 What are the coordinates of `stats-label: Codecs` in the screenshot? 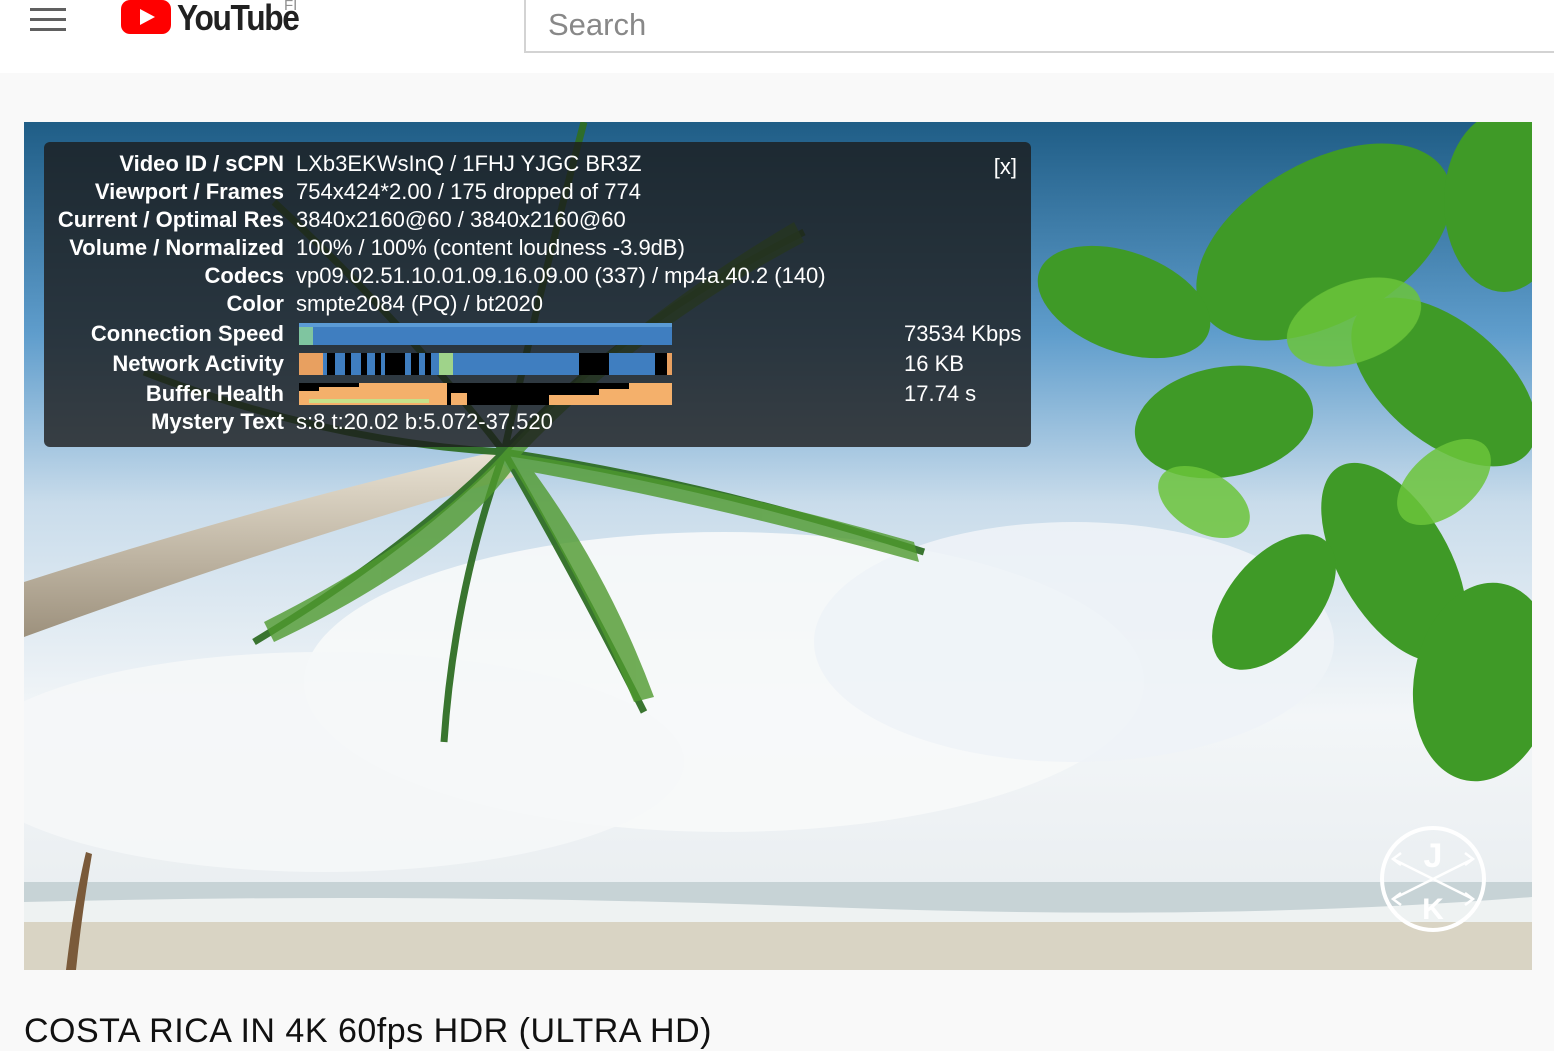 It's located at (244, 275).